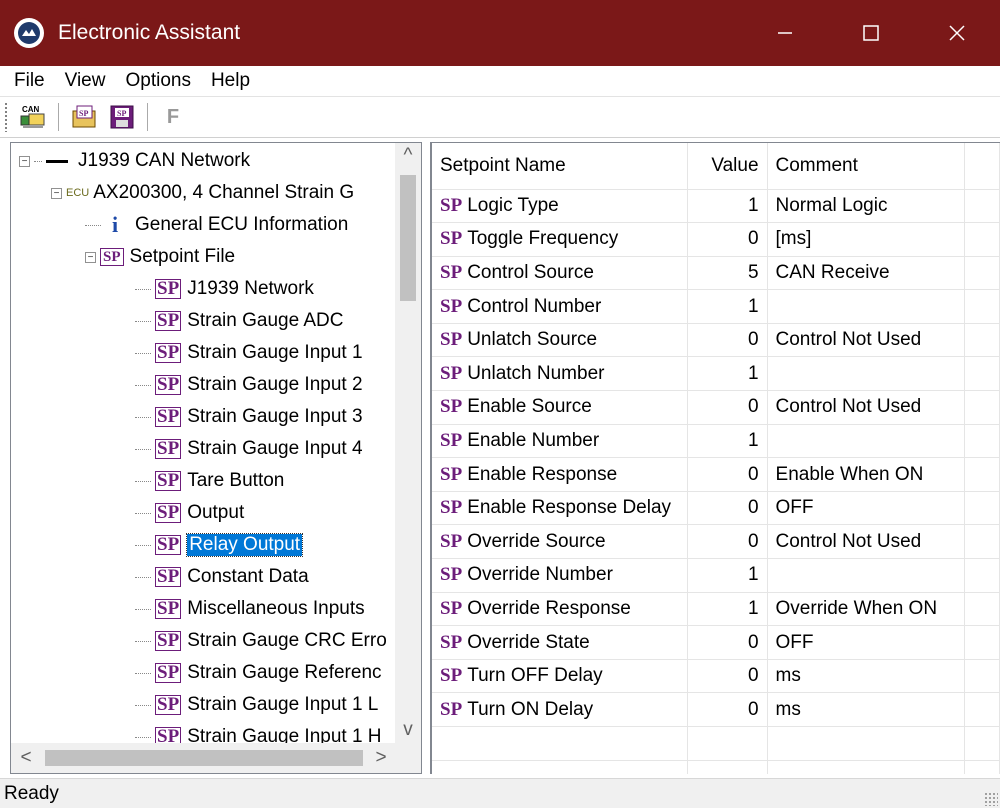 The height and width of the screenshot is (808, 1000). I want to click on toolbar-grip, so click(6, 117).